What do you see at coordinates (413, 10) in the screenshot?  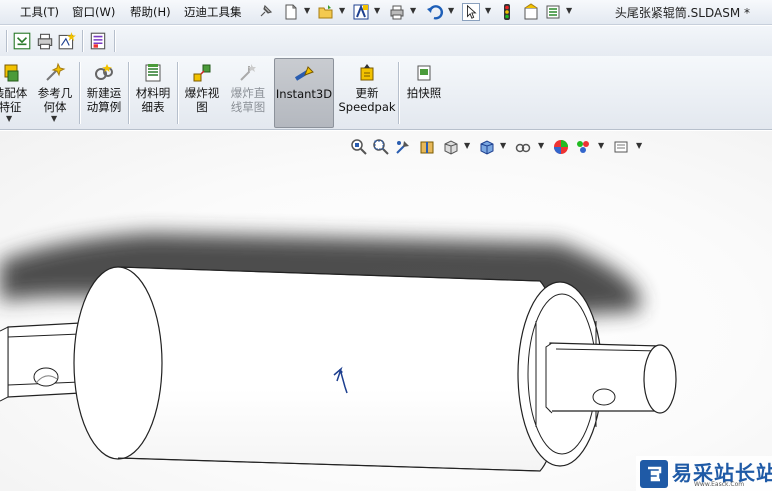 I see `print-dropdown-arrow: ▼` at bounding box center [413, 10].